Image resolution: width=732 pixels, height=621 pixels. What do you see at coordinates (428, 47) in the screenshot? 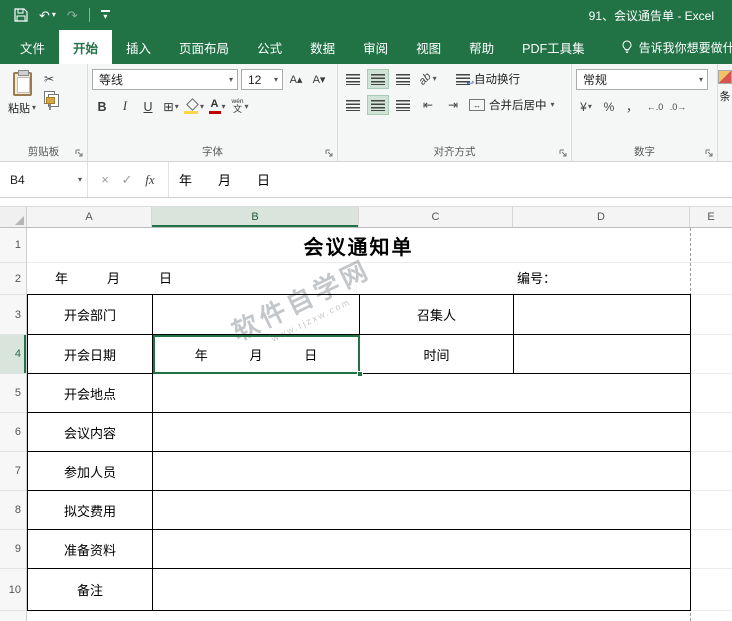
I see `tab-view: 视图` at bounding box center [428, 47].